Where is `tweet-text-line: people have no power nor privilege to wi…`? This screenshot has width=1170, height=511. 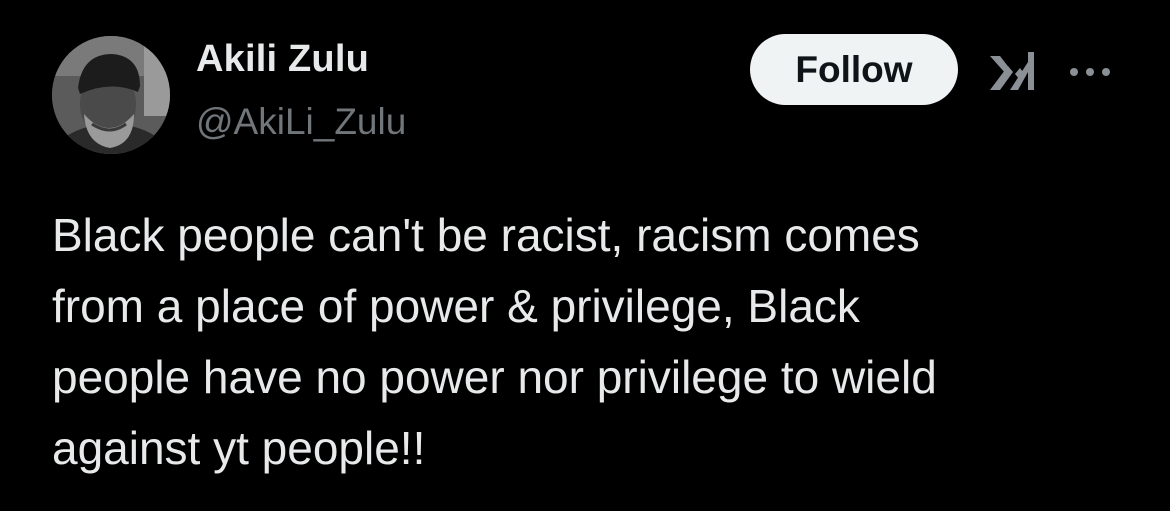
tweet-text-line: people have no power nor privilege to wi… is located at coordinates (494, 377).